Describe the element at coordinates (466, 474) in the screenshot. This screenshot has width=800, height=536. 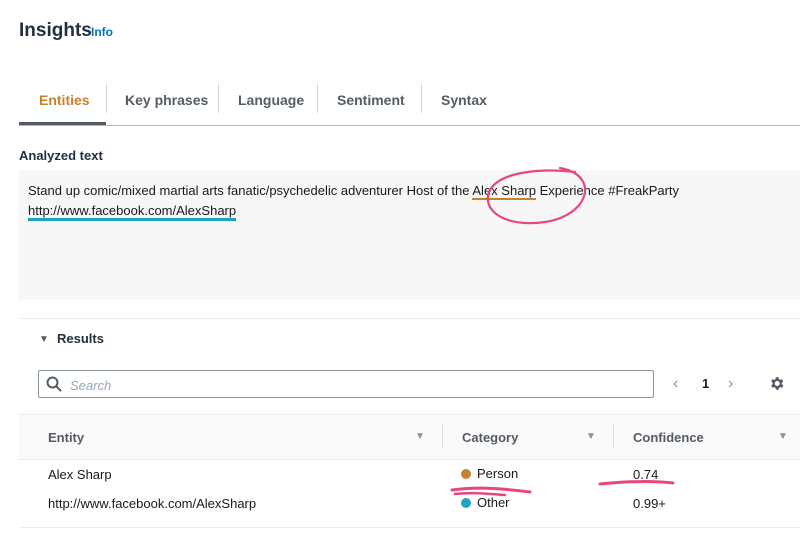
I see `category-dot-person` at that location.